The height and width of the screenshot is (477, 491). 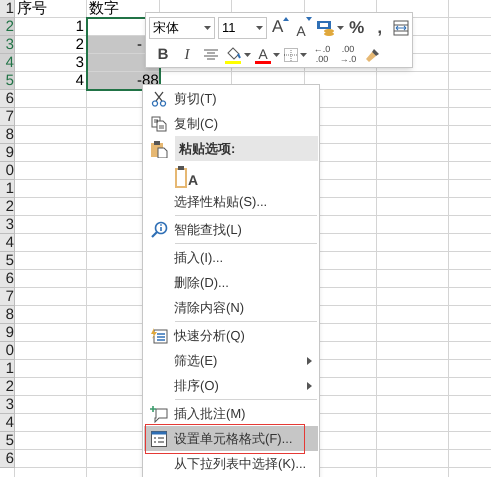 What do you see at coordinates (159, 413) in the screenshot?
I see `comment-icon` at bounding box center [159, 413].